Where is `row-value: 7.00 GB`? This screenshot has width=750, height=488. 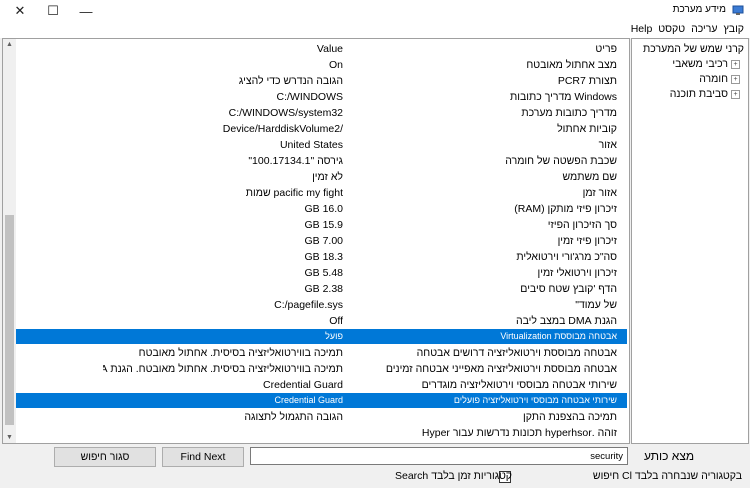 row-value: 7.00 GB is located at coordinates (323, 241).